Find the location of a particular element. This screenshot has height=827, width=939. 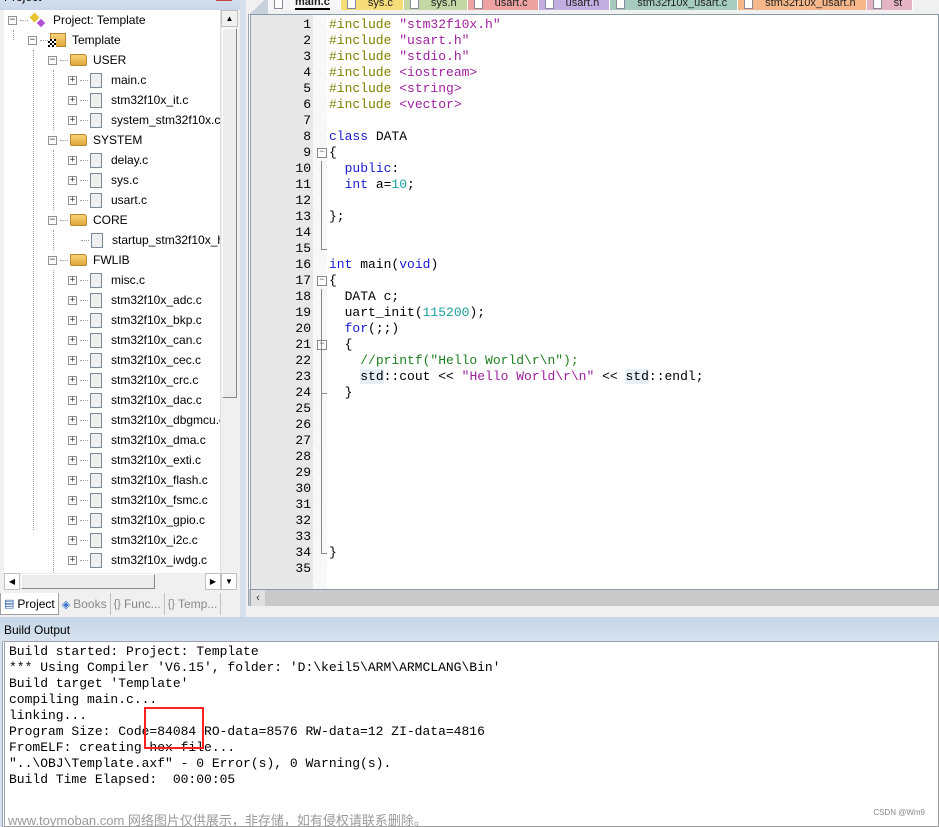

code-line: 15 is located at coordinates (595, 249).